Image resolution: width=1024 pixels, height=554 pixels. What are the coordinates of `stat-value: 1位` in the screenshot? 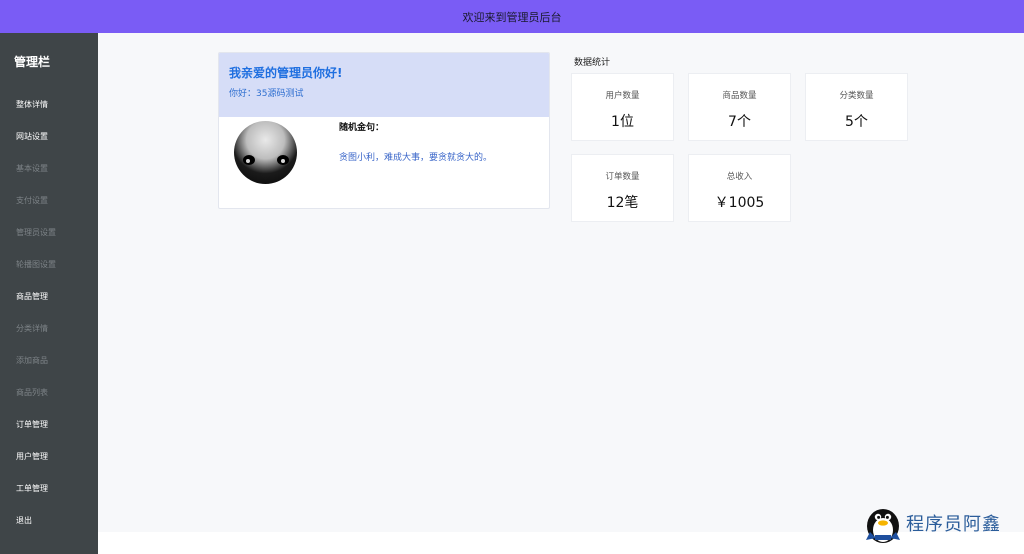 It's located at (622, 122).